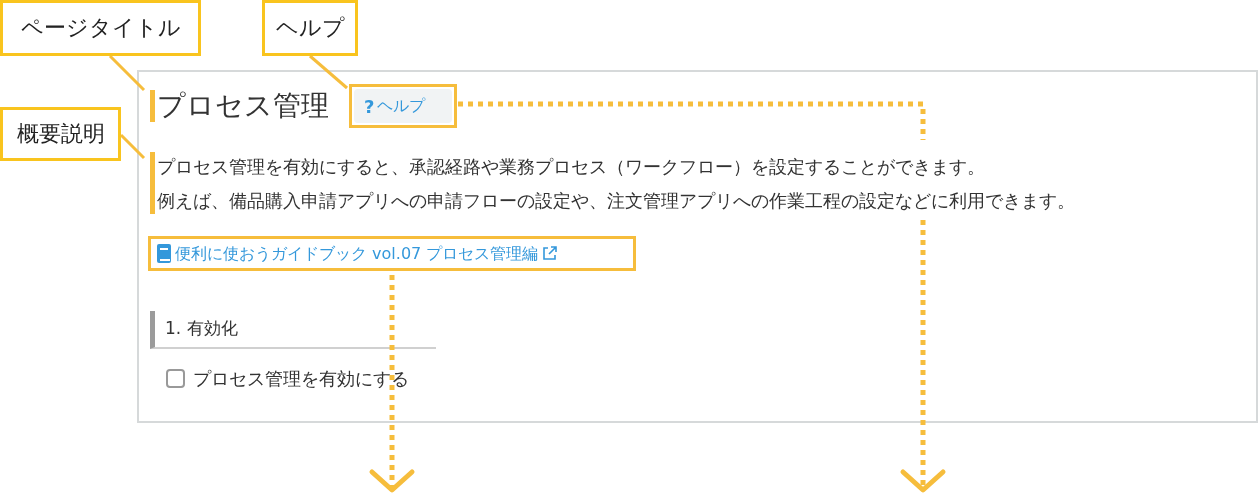  Describe the element at coordinates (357, 253) in the screenshot. I see `guide-link: 便利に使おうガイドブック vol.07 プロセス管理編` at that location.